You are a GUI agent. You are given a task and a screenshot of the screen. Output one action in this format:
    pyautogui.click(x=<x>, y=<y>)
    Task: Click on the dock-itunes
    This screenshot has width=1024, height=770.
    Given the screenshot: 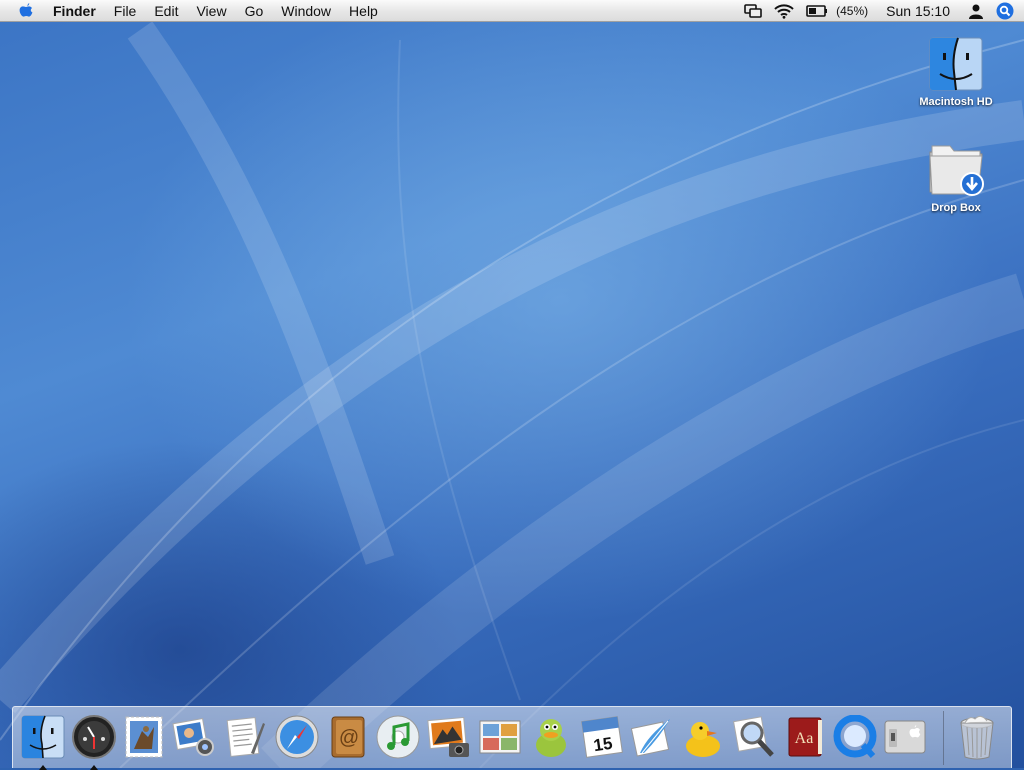 What is the action you would take?
    pyautogui.click(x=398, y=737)
    